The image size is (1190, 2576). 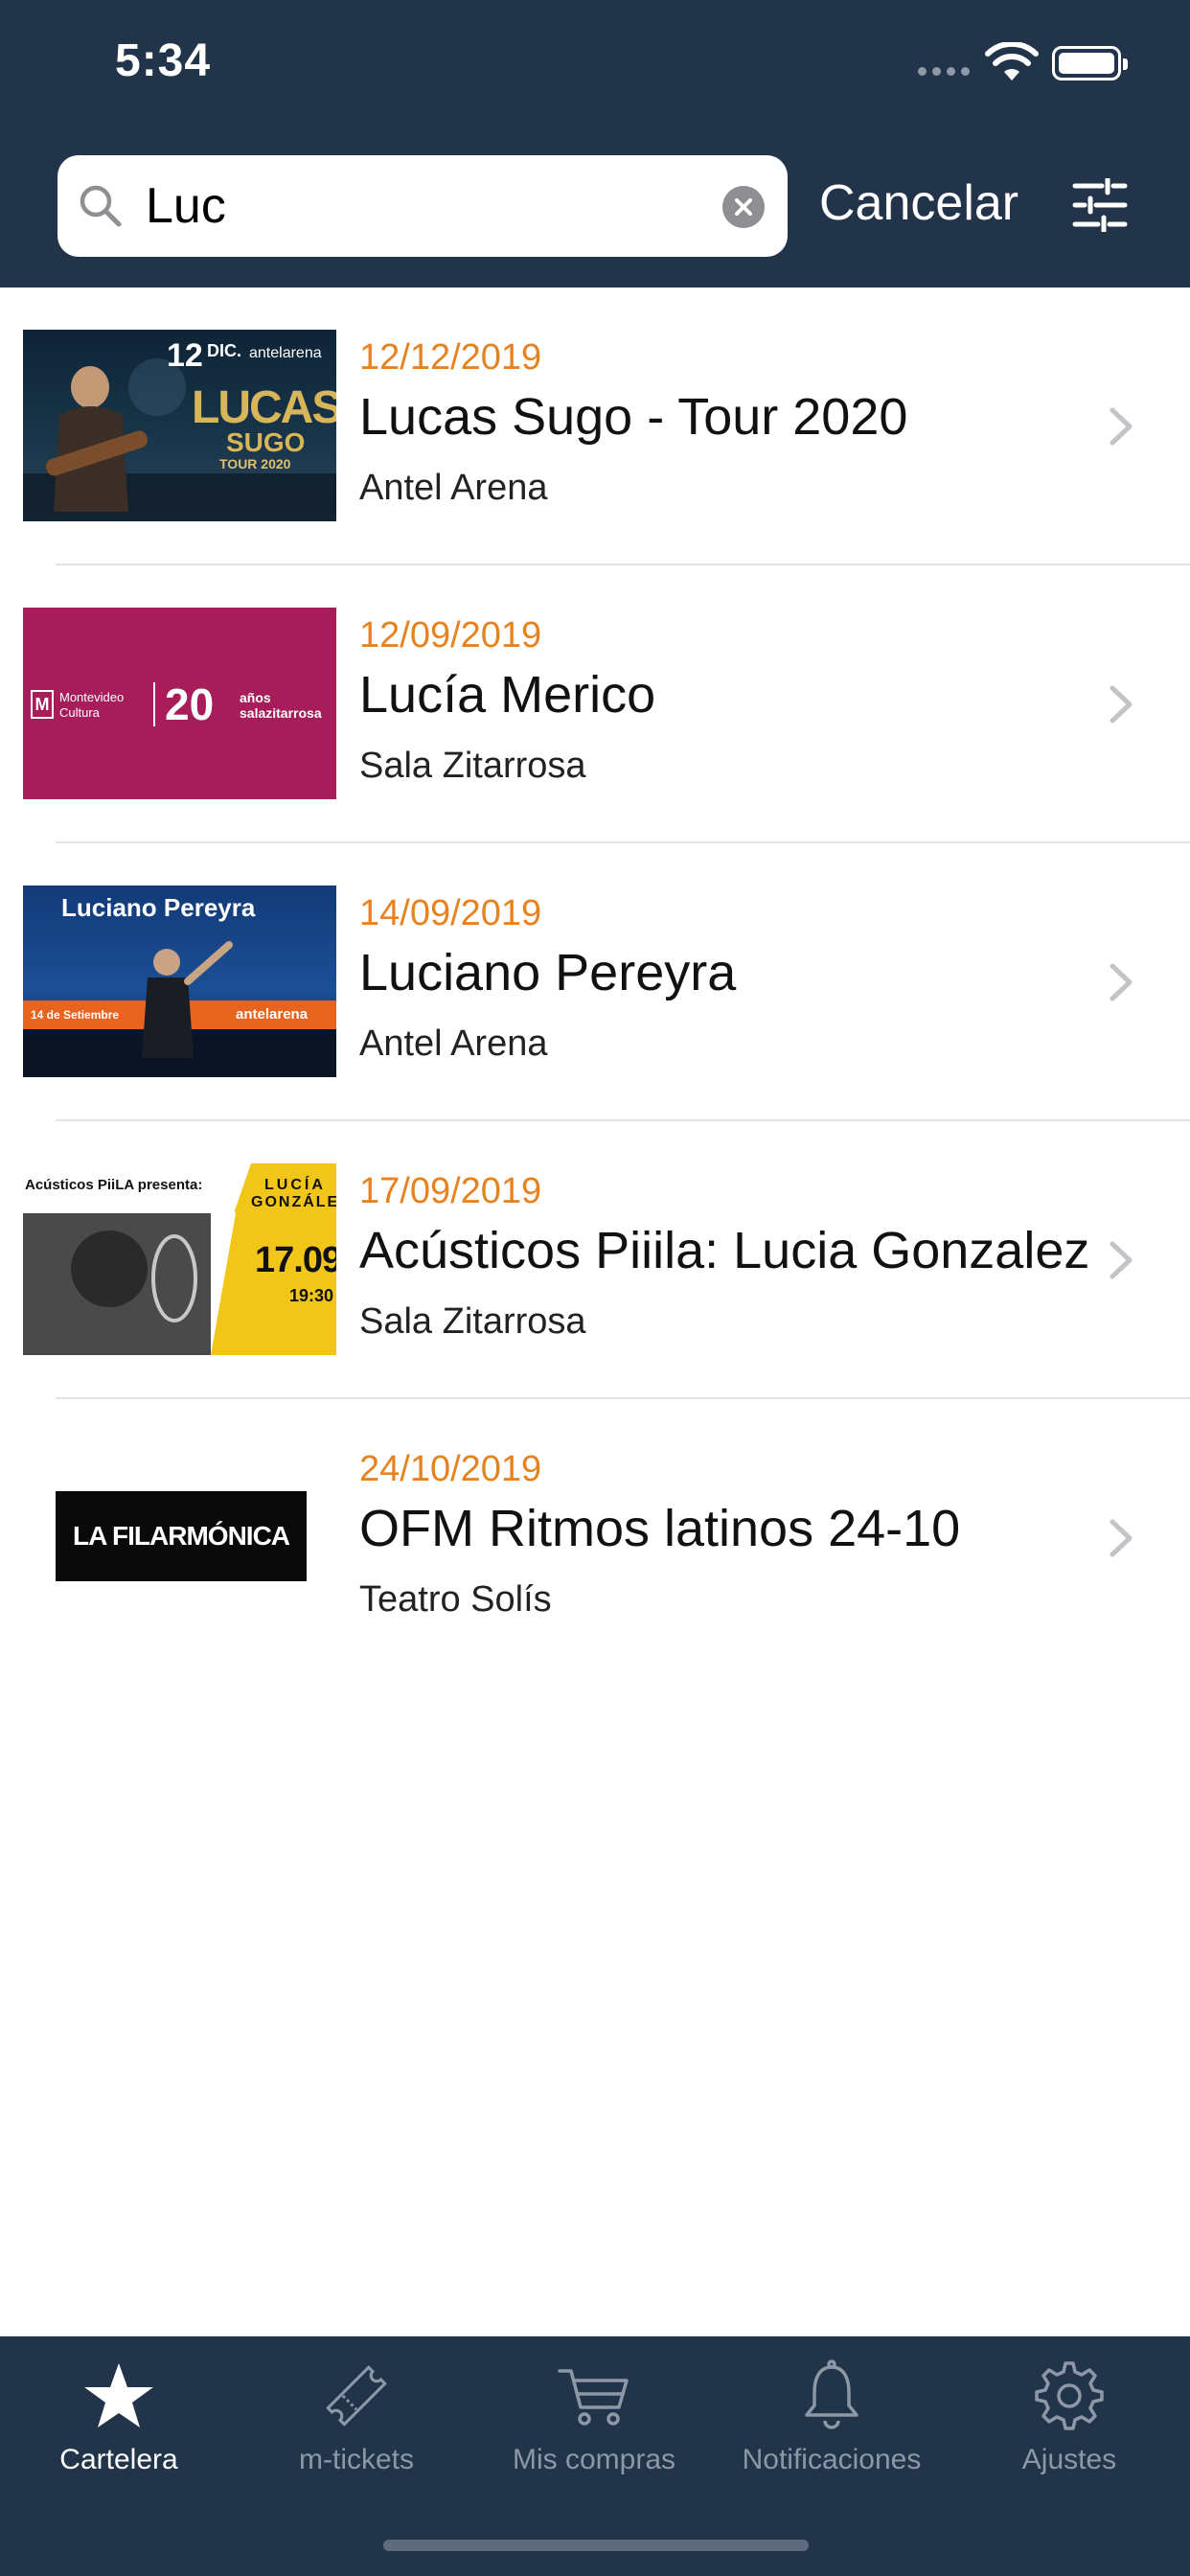 I want to click on tab-m-tickets: m-tickets, so click(x=357, y=2422).